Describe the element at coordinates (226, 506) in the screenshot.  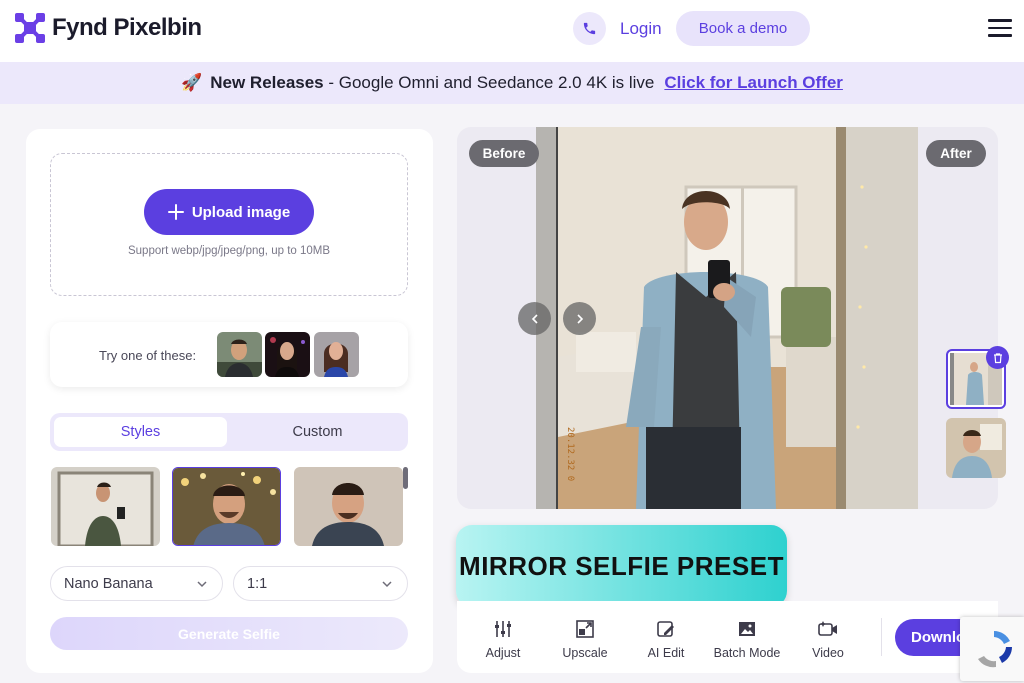
I see `style-card-selected` at that location.